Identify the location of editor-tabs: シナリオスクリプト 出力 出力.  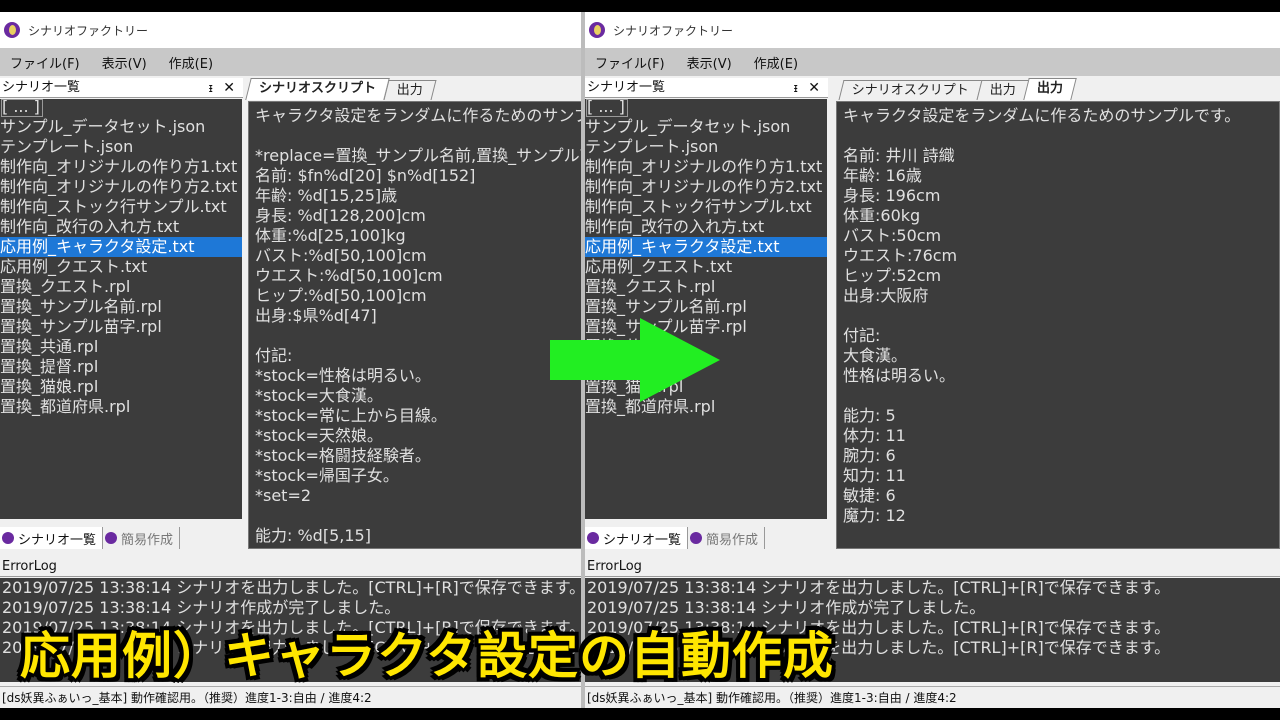
(957, 89).